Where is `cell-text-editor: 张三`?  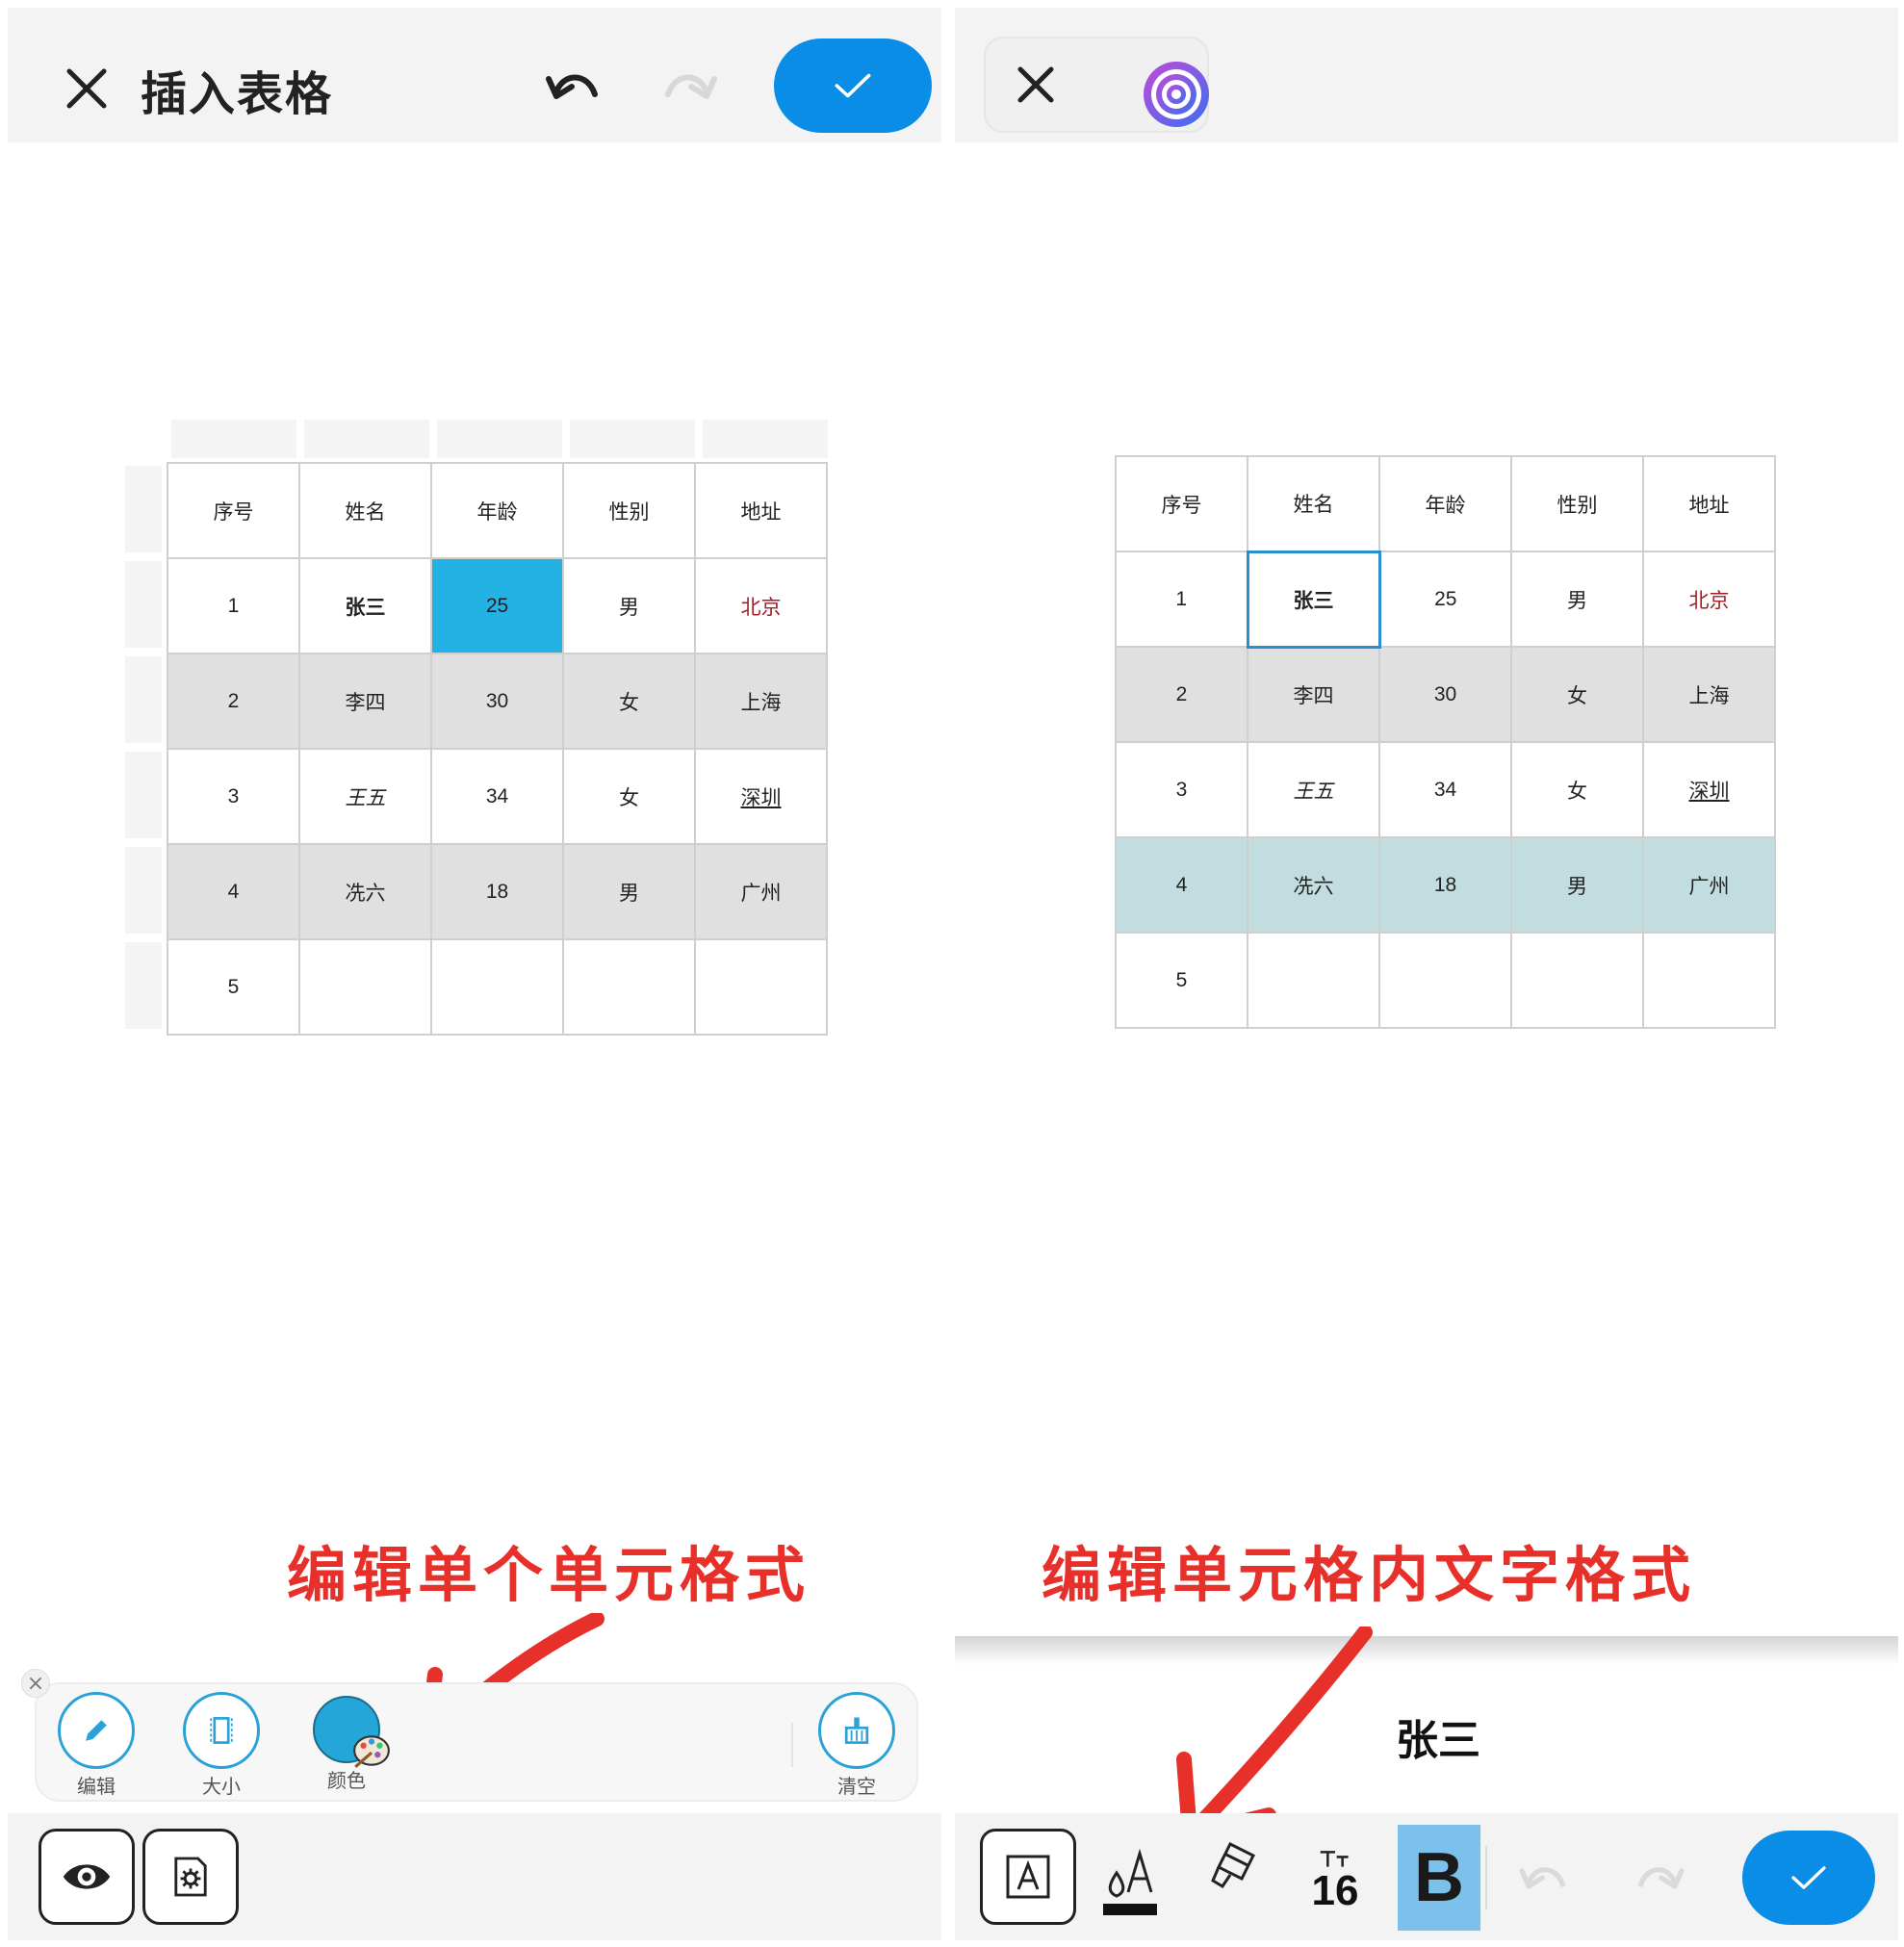 cell-text-editor: 张三 is located at coordinates (1427, 1736).